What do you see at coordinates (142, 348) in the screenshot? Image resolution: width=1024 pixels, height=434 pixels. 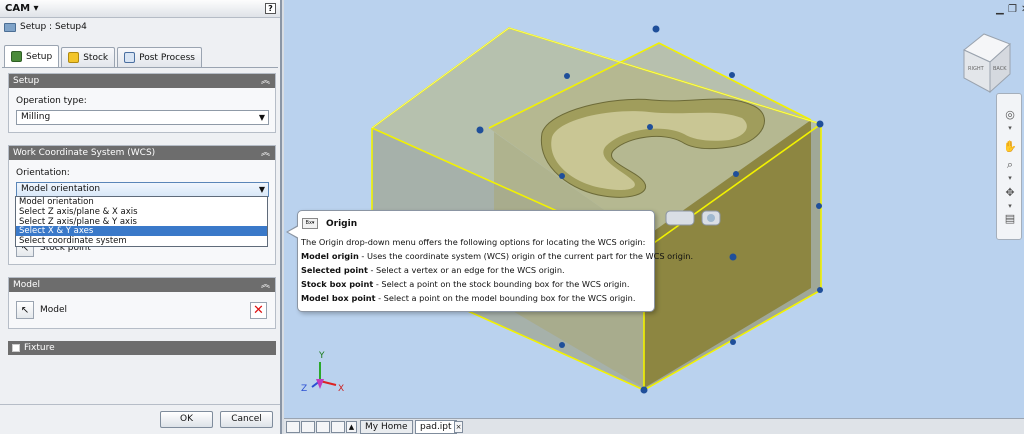 I see `fixture-group-header: Fixture` at bounding box center [142, 348].